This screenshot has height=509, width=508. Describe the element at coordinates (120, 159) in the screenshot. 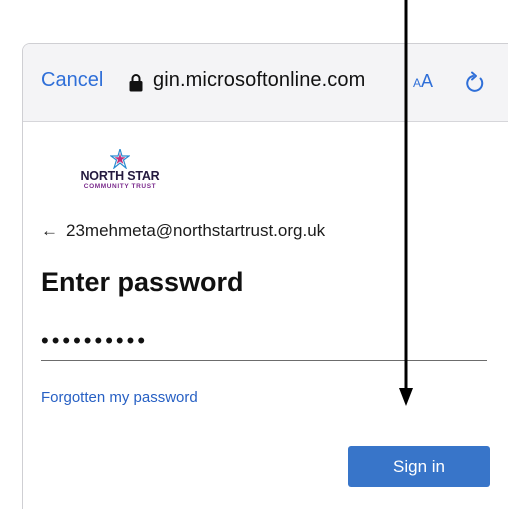

I see `star-logo-icon` at that location.